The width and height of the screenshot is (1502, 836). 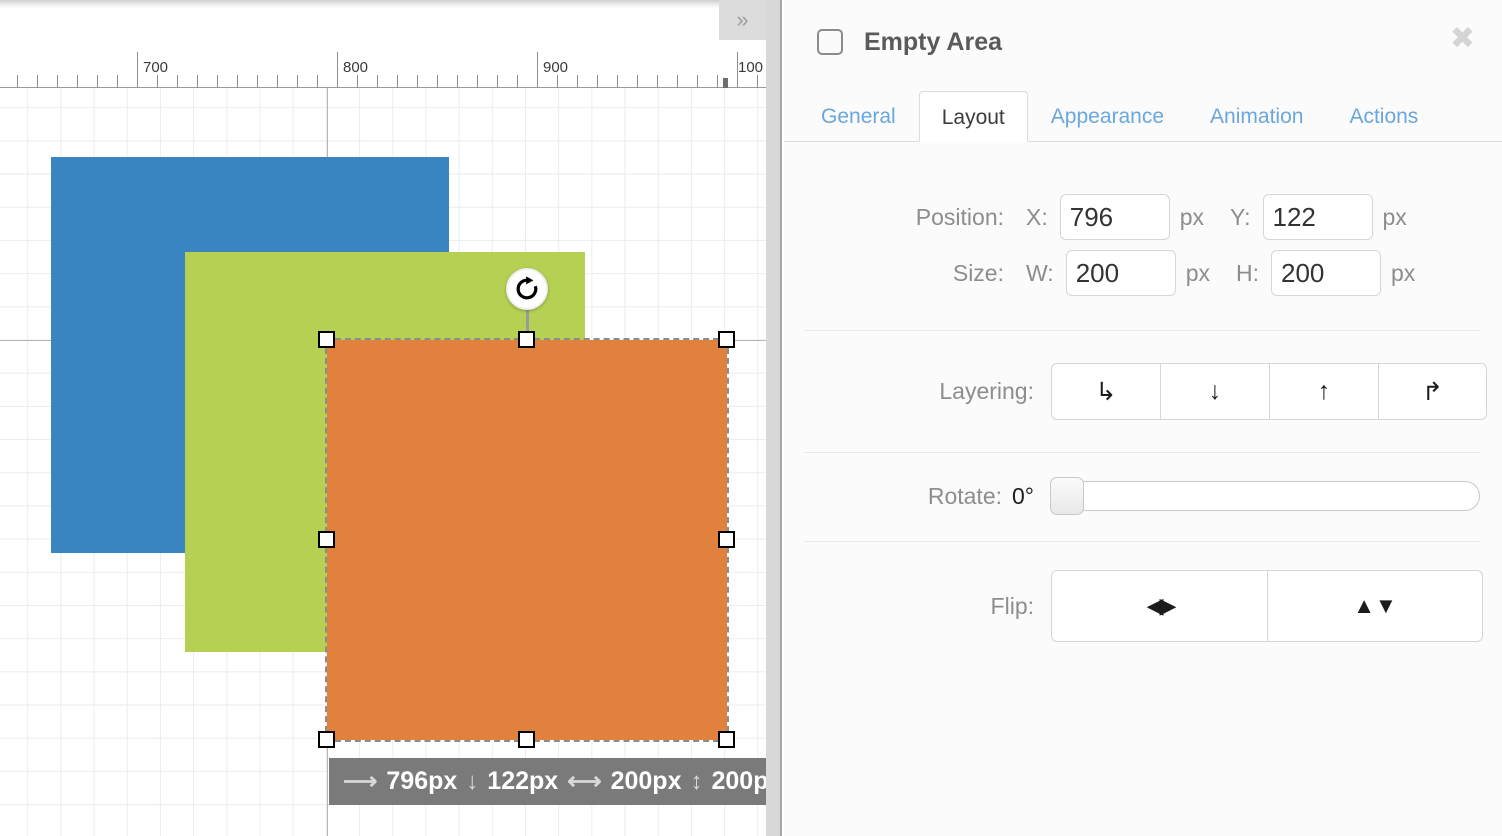 I want to click on layering-label: Layering:, so click(x=986, y=391).